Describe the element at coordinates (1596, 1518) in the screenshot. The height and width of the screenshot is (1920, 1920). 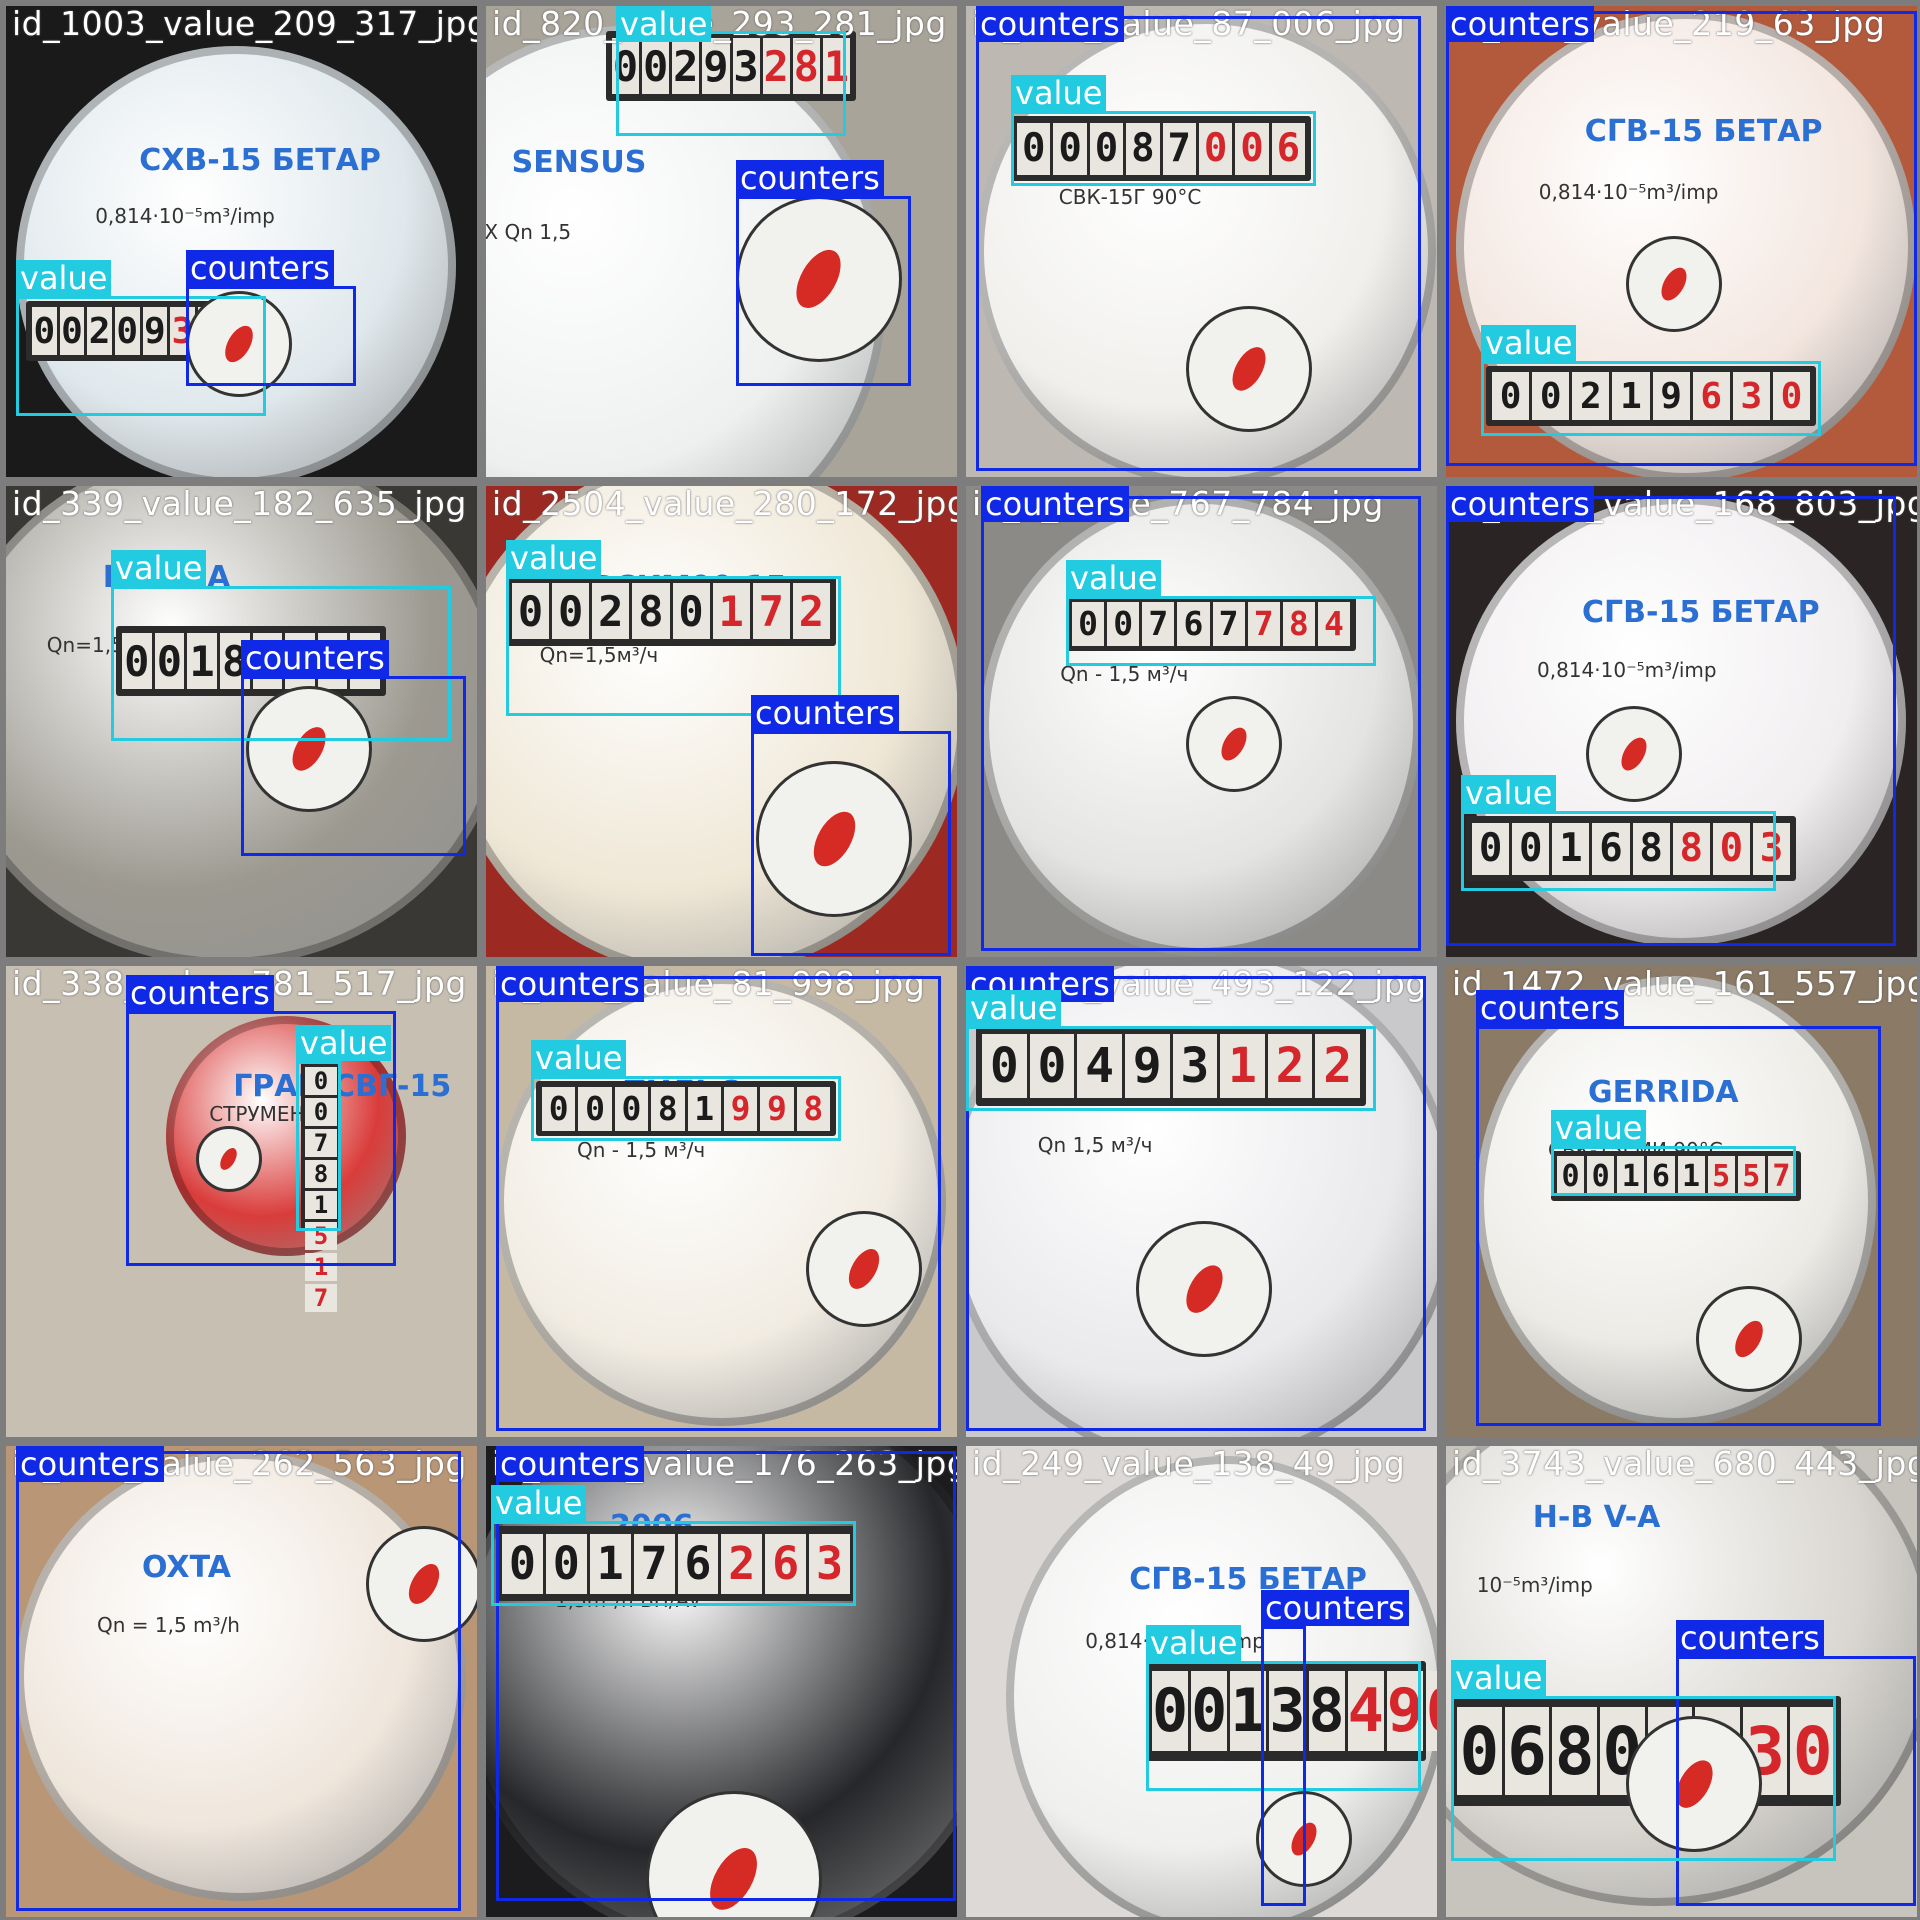
I see `meter-brand-text: H-B V-A` at that location.